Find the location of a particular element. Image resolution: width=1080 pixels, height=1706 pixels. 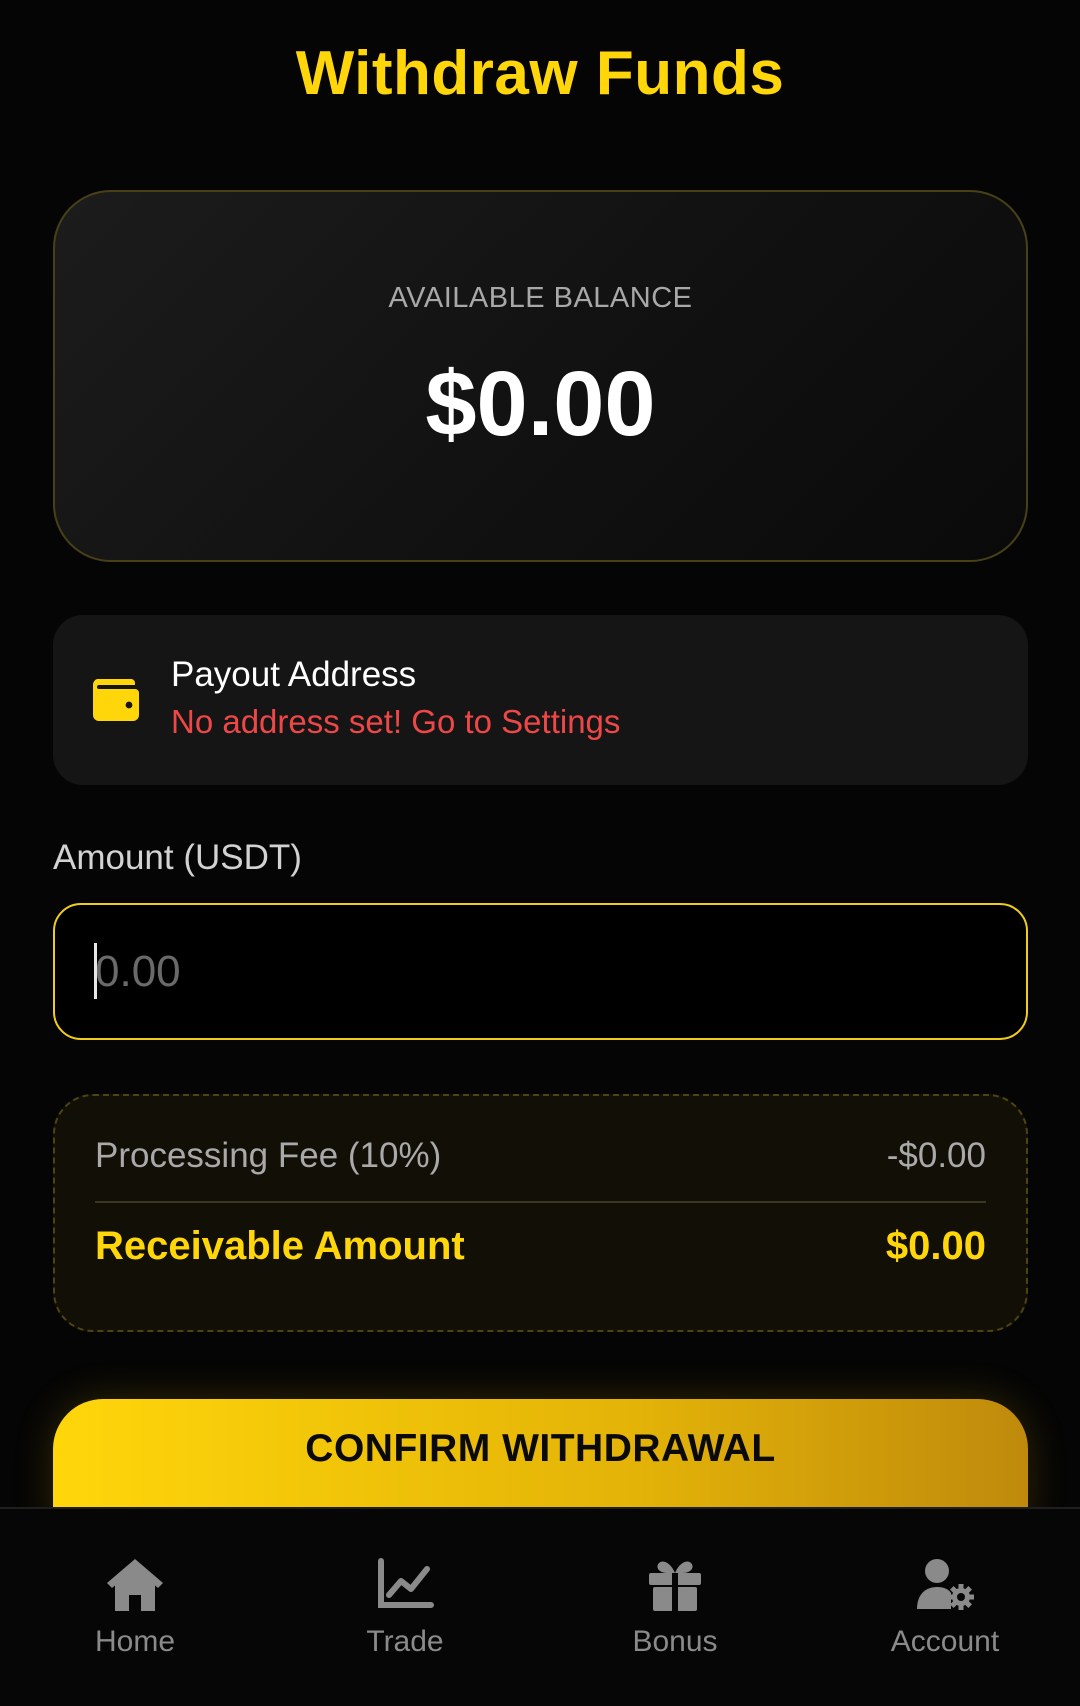

balance-label: AVAILABLE BALANCE is located at coordinates (540, 298).